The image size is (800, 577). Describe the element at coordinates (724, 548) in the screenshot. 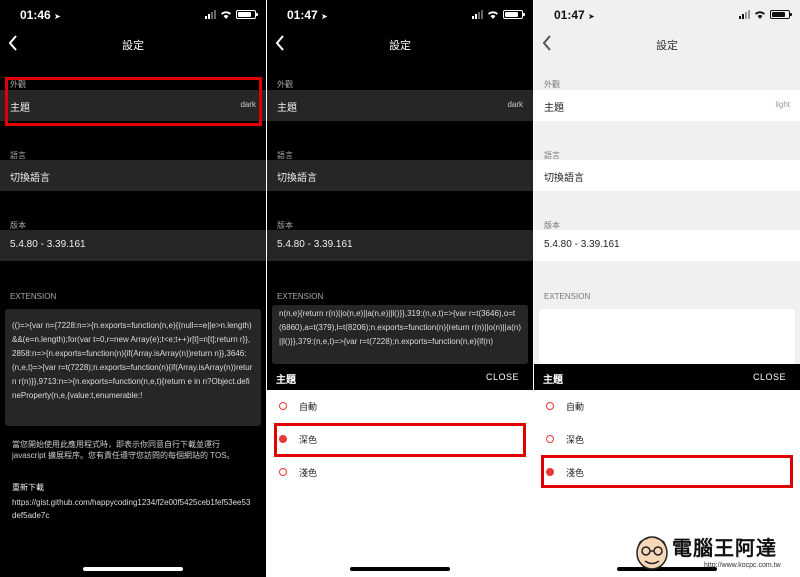

I see `watermark-title: 電腦王阿達` at that location.